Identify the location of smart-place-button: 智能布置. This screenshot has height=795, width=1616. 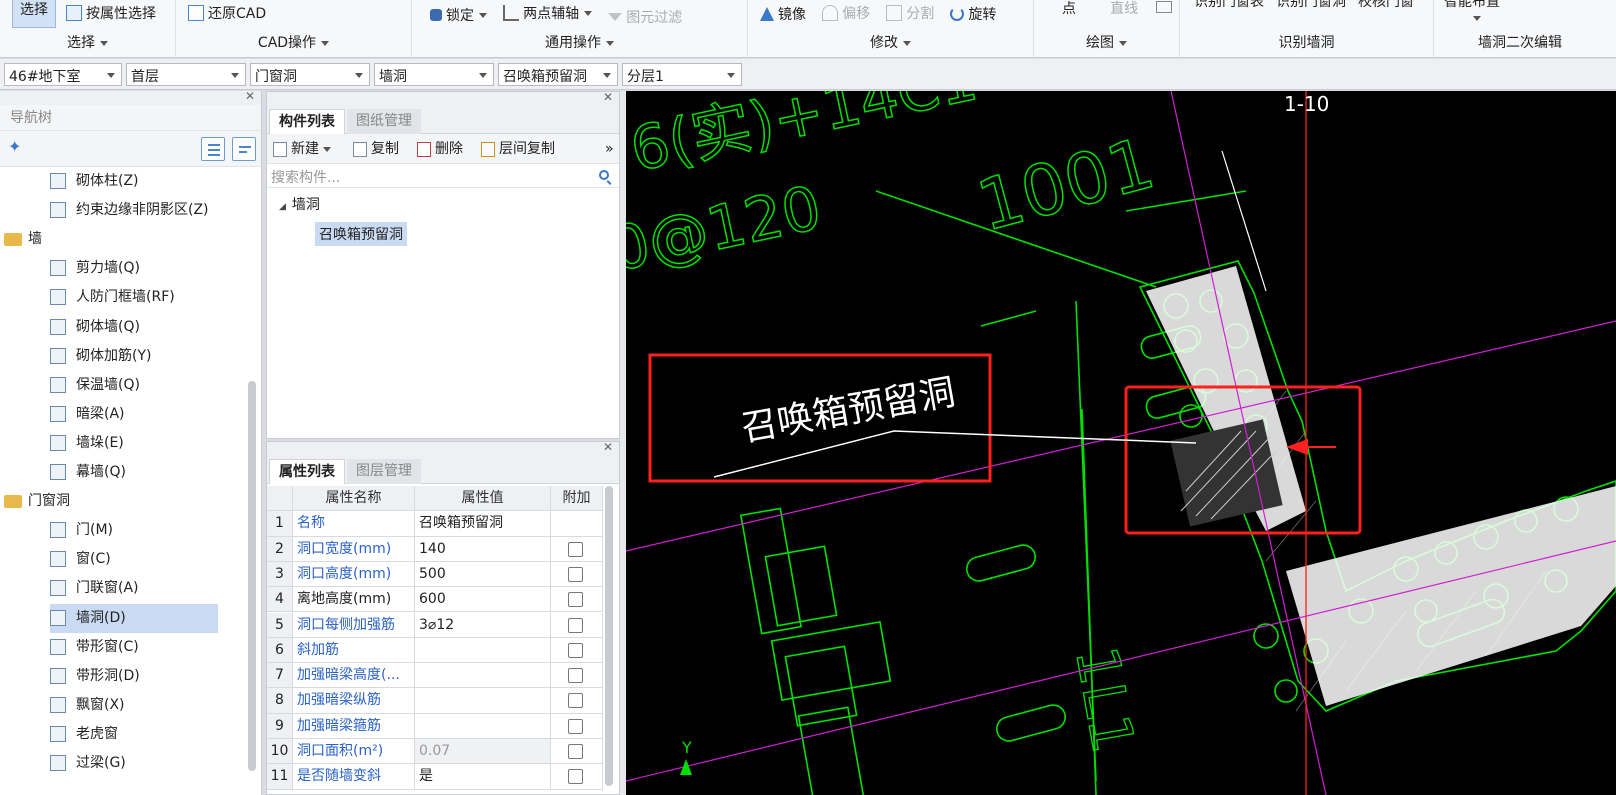
(1472, 6).